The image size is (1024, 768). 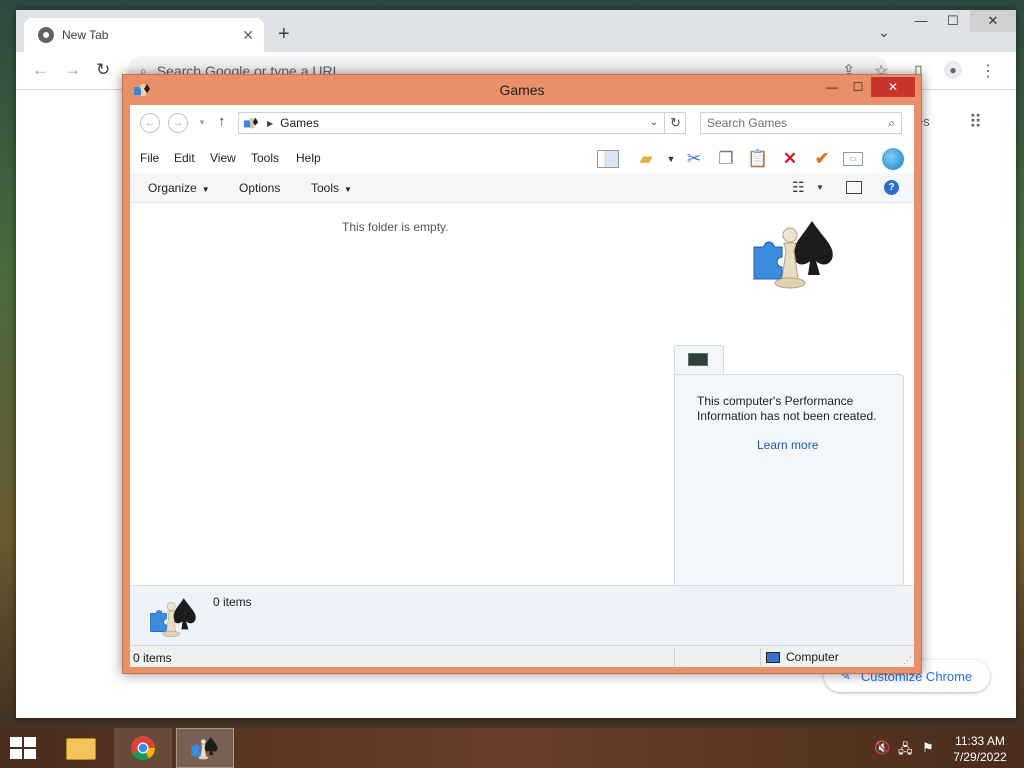 I want to click on flag-icon: ⚑, so click(x=928, y=748).